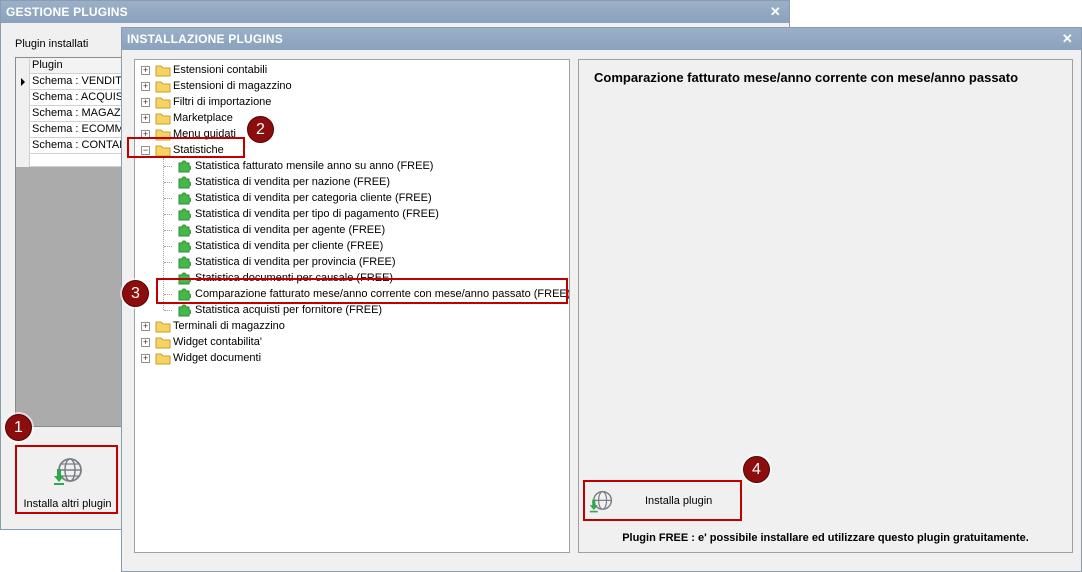  I want to click on tree-leaf-label: Statistica documenti per causale (FREE), so click(294, 278).